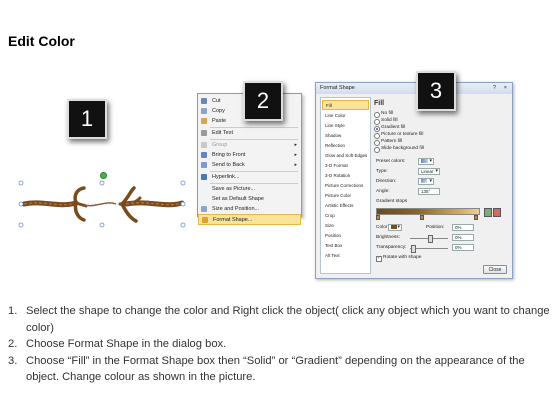 This screenshot has height=420, width=560. What do you see at coordinates (377, 129) in the screenshot?
I see `radio-gradient-fill` at bounding box center [377, 129].